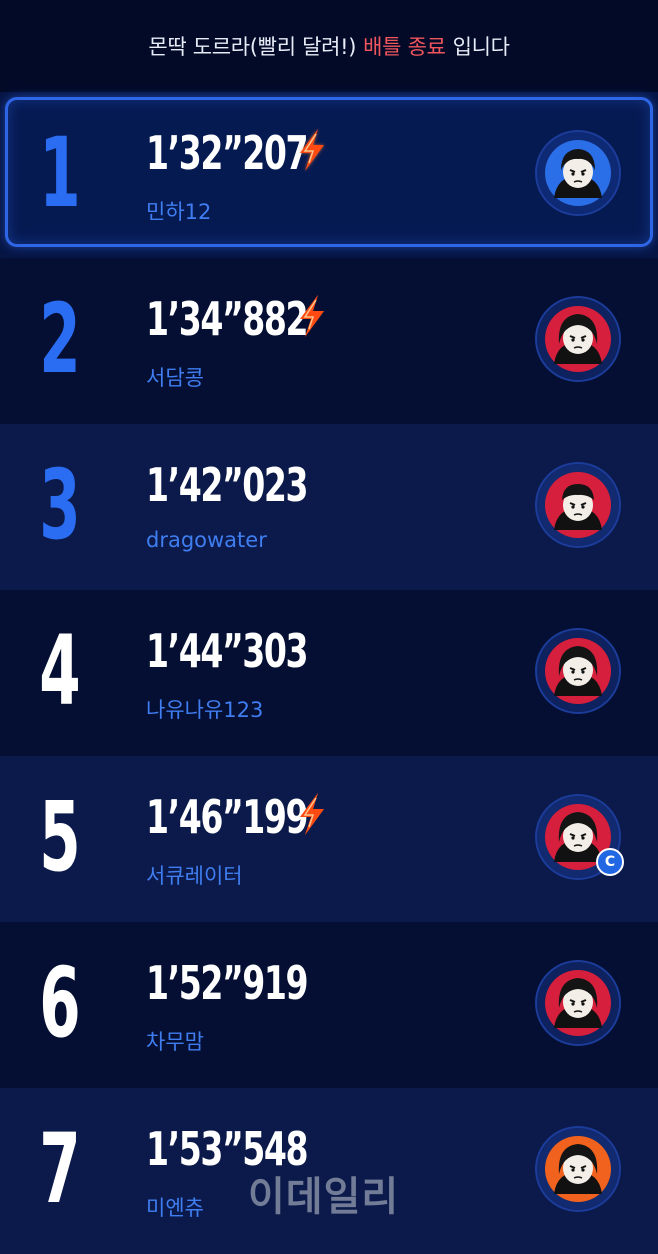 The width and height of the screenshot is (658, 1254). I want to click on rank-number: 2, so click(60, 339).